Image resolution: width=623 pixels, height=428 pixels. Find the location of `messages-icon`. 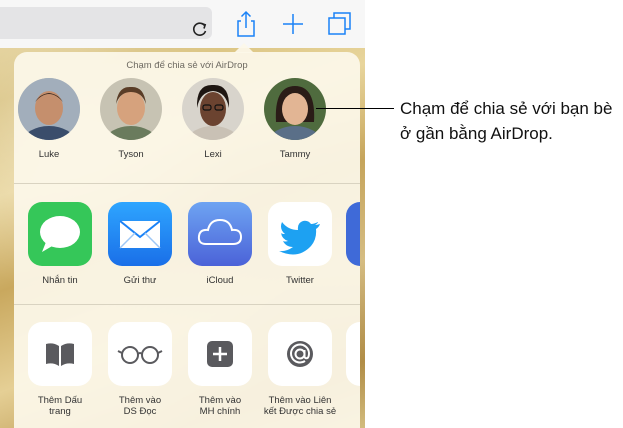

messages-icon is located at coordinates (60, 234).